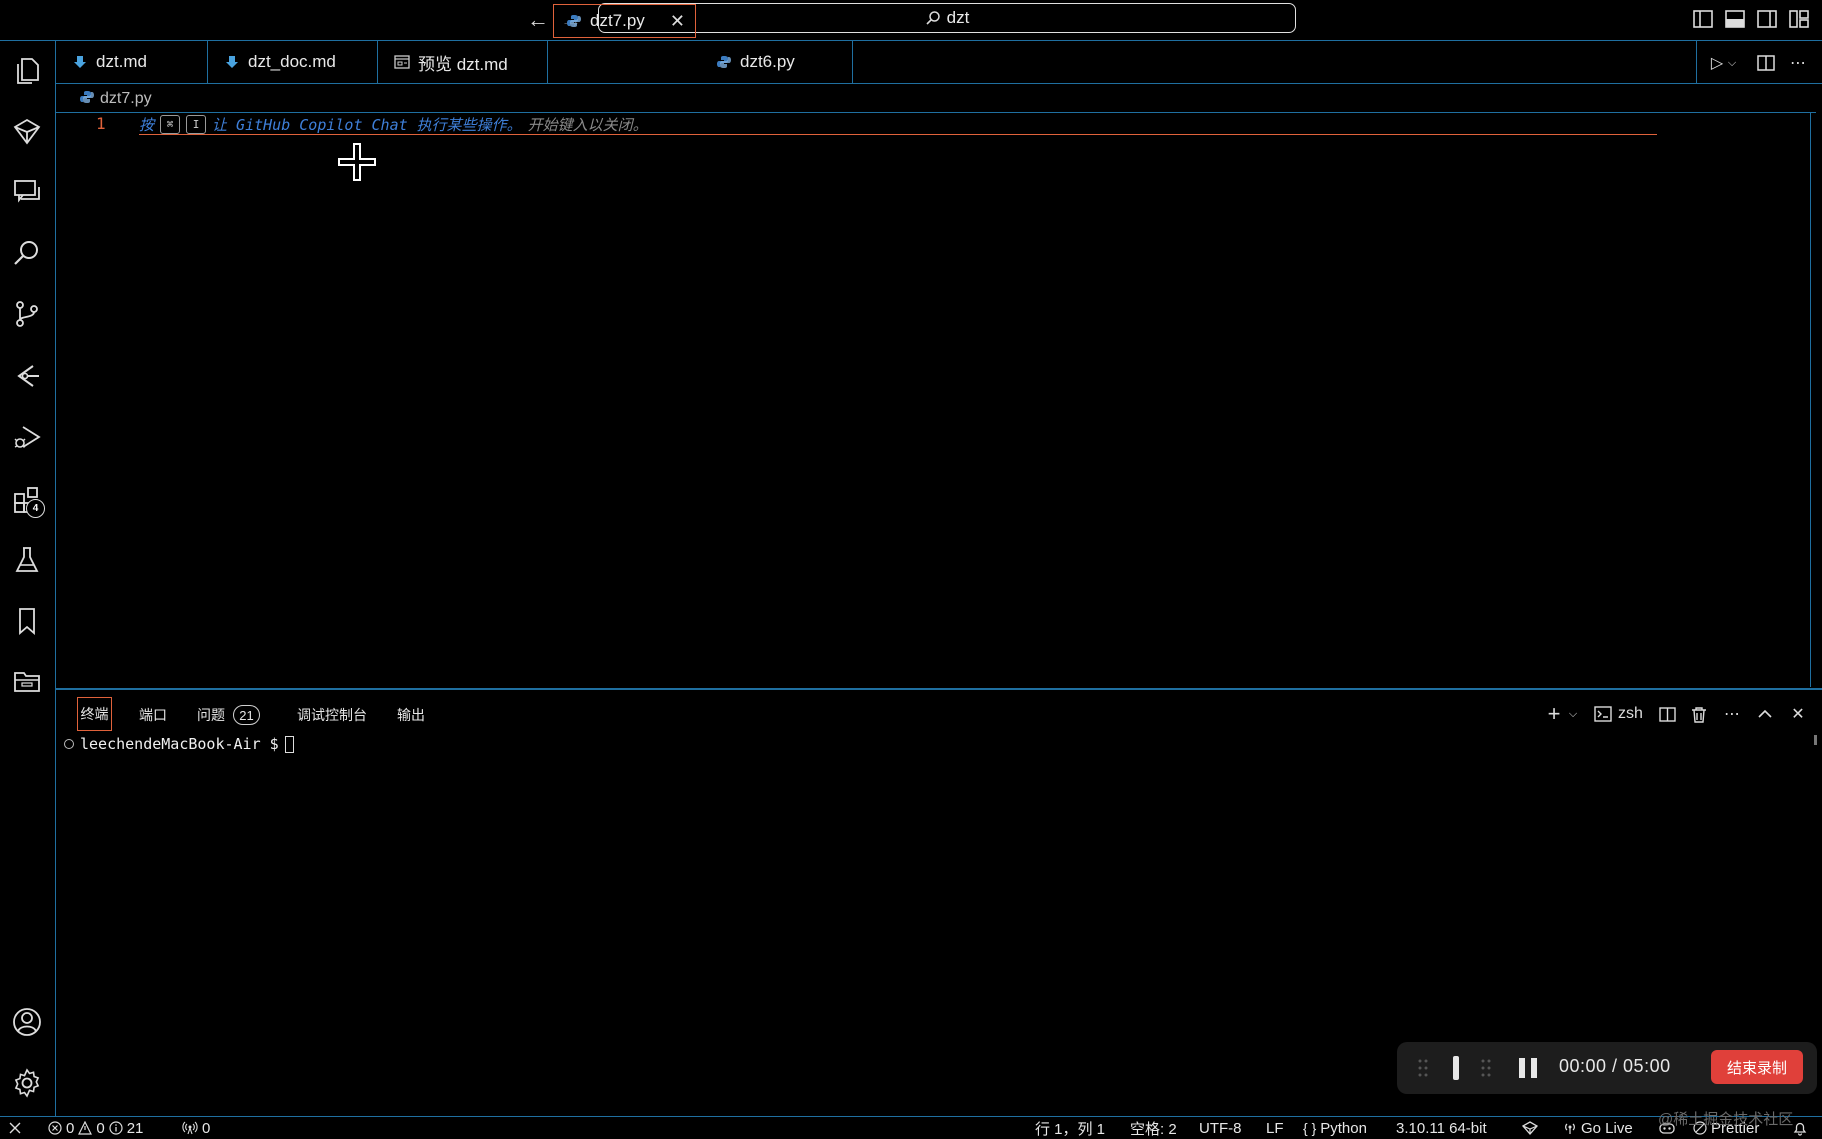 The image size is (1822, 1139). Describe the element at coordinates (116, 1128) in the screenshot. I see `info-icon` at that location.